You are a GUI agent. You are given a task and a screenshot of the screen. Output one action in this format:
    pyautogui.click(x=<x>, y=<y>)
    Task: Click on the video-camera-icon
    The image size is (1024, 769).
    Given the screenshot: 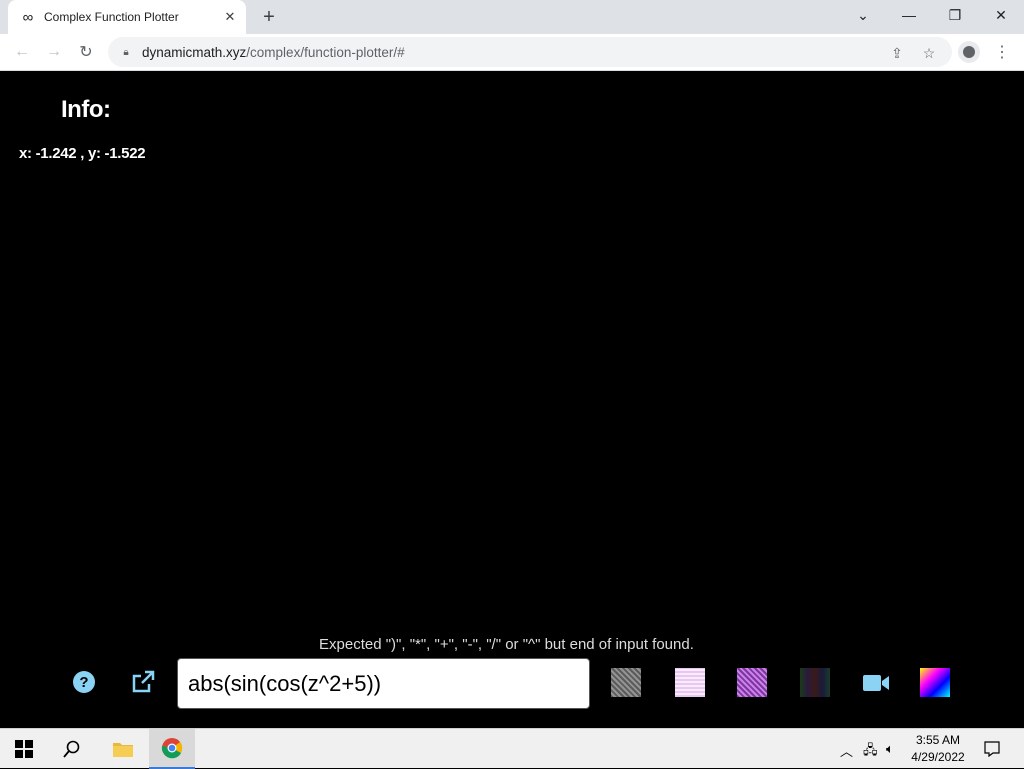 What is the action you would take?
    pyautogui.click(x=876, y=683)
    